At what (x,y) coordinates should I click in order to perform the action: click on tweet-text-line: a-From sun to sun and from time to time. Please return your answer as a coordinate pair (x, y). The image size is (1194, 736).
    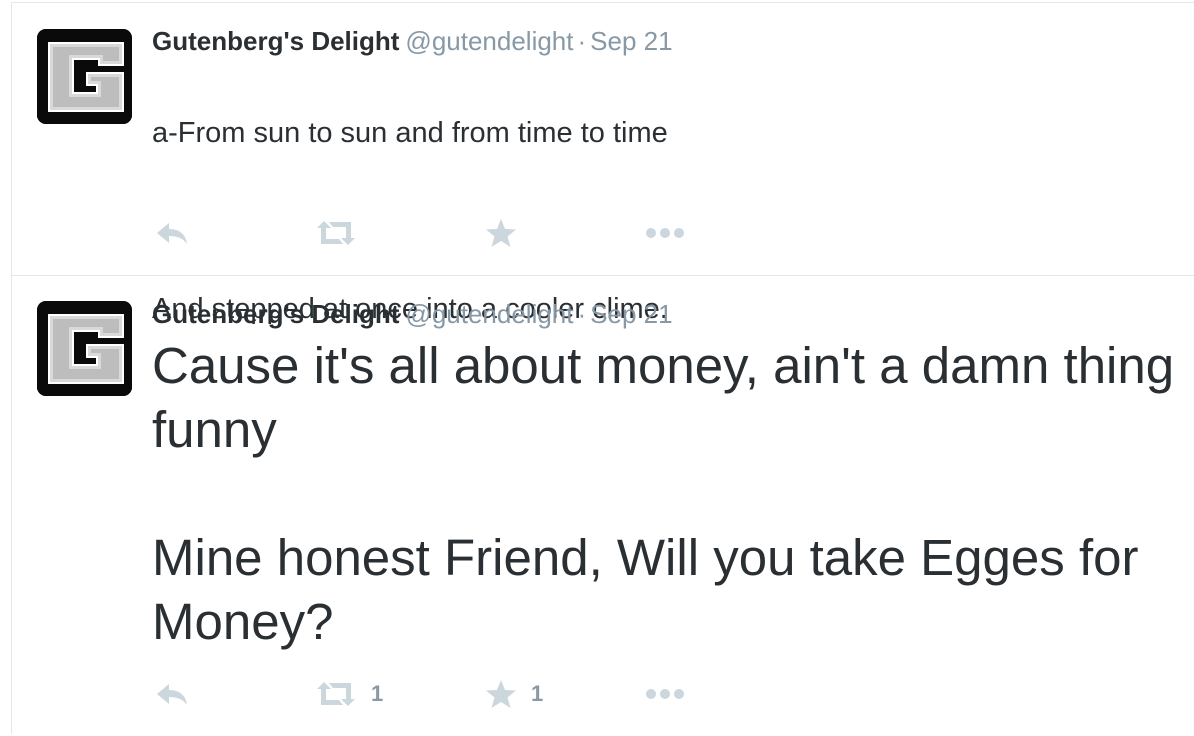
    Looking at the image, I should click on (410, 133).